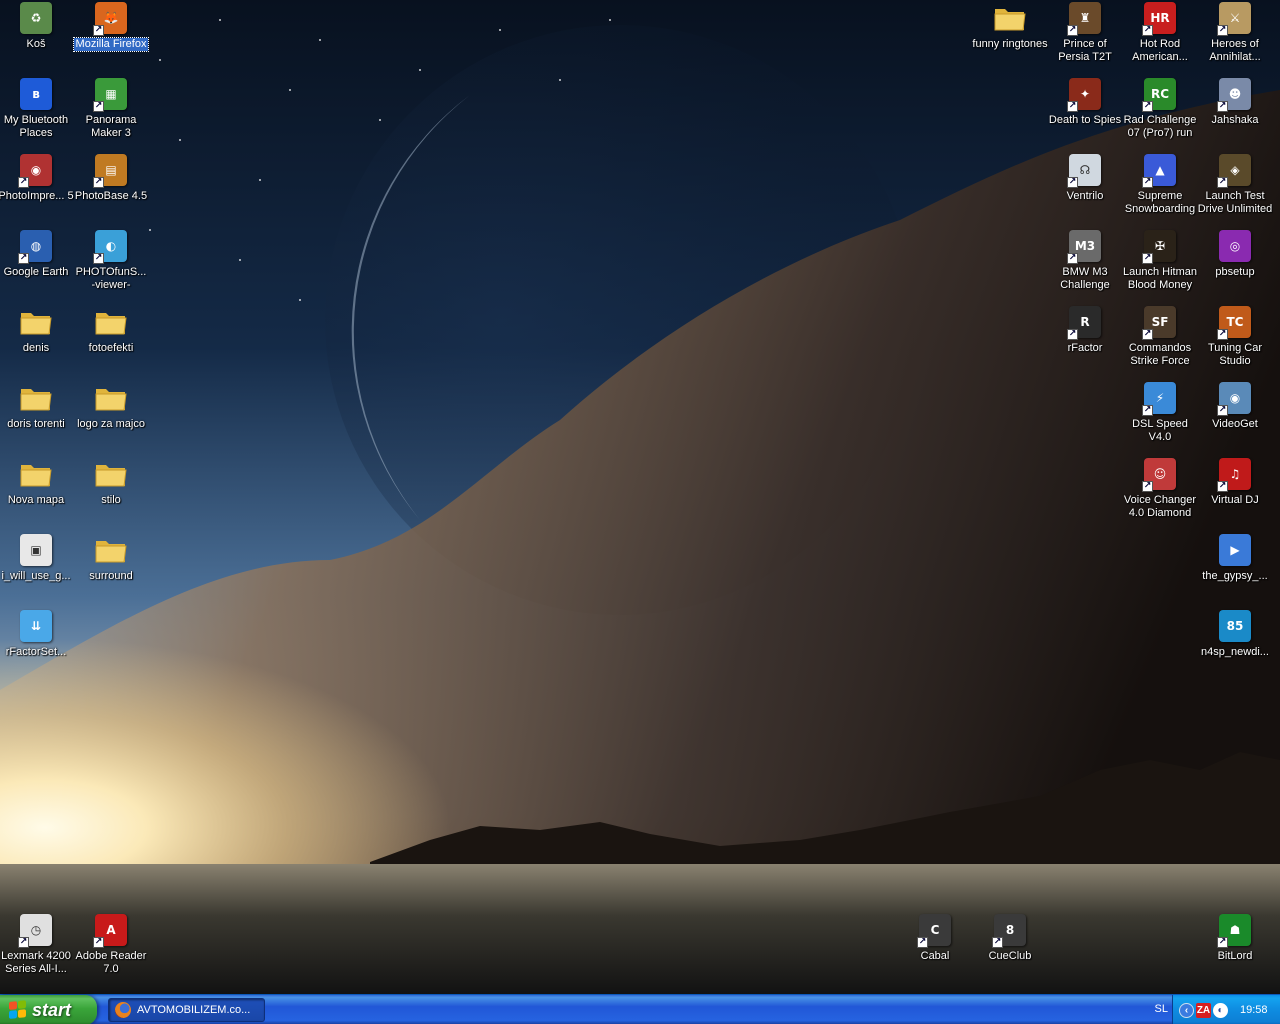 The width and height of the screenshot is (1280, 1024). Describe the element at coordinates (1235, 254) in the screenshot. I see `desktop-icon: ◎ pbsetup` at that location.